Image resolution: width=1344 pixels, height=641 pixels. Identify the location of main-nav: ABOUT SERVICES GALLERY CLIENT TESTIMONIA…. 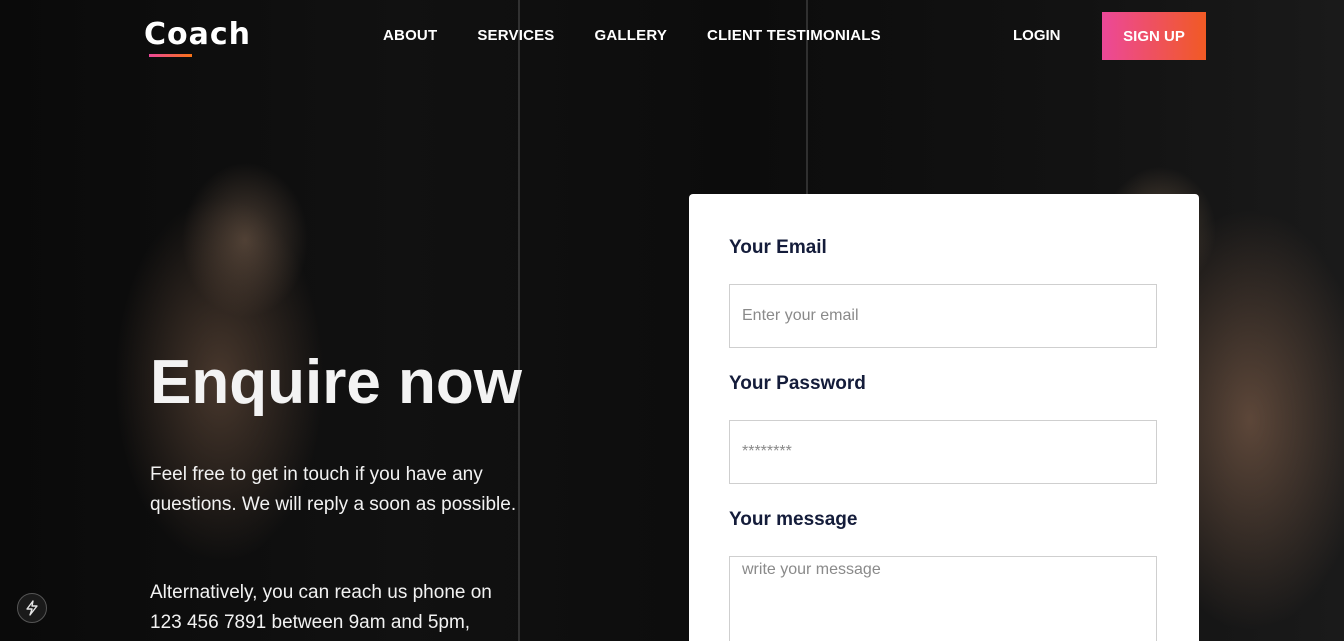
(632, 35).